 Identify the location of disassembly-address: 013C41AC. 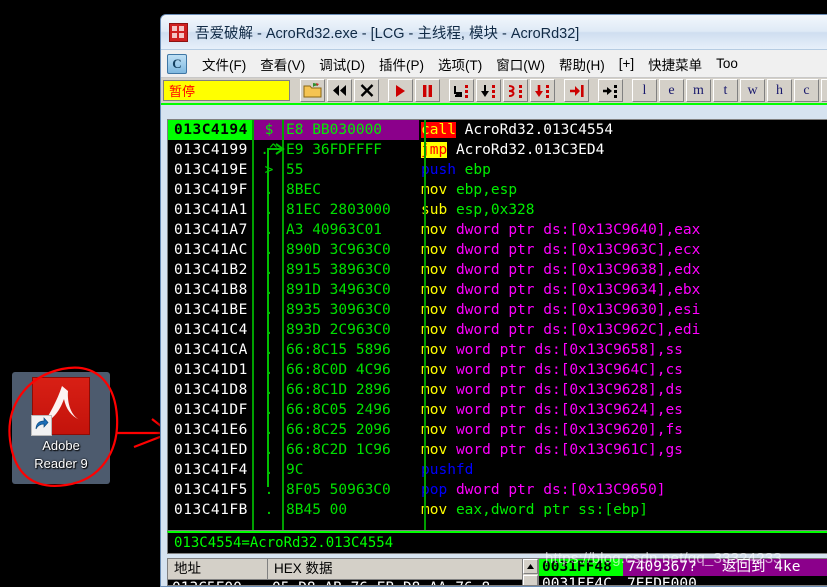
(211, 250).